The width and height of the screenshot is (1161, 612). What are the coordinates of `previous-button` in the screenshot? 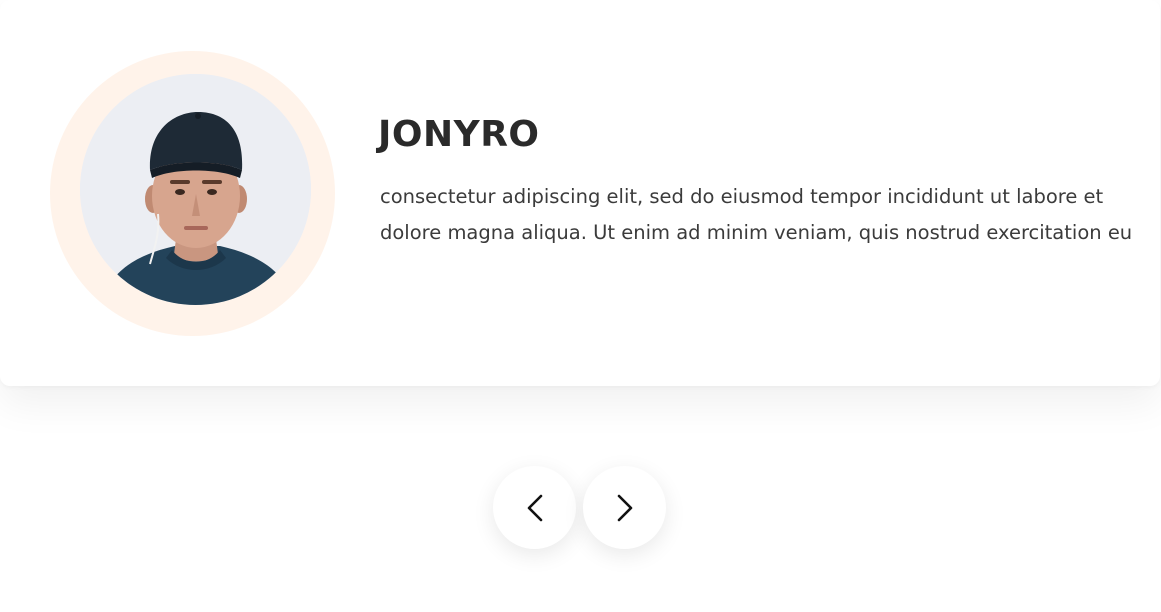 It's located at (534, 507).